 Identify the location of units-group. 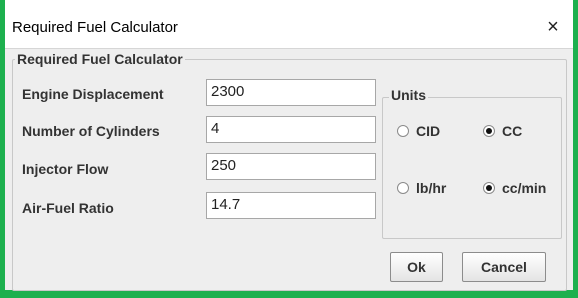
(472, 168).